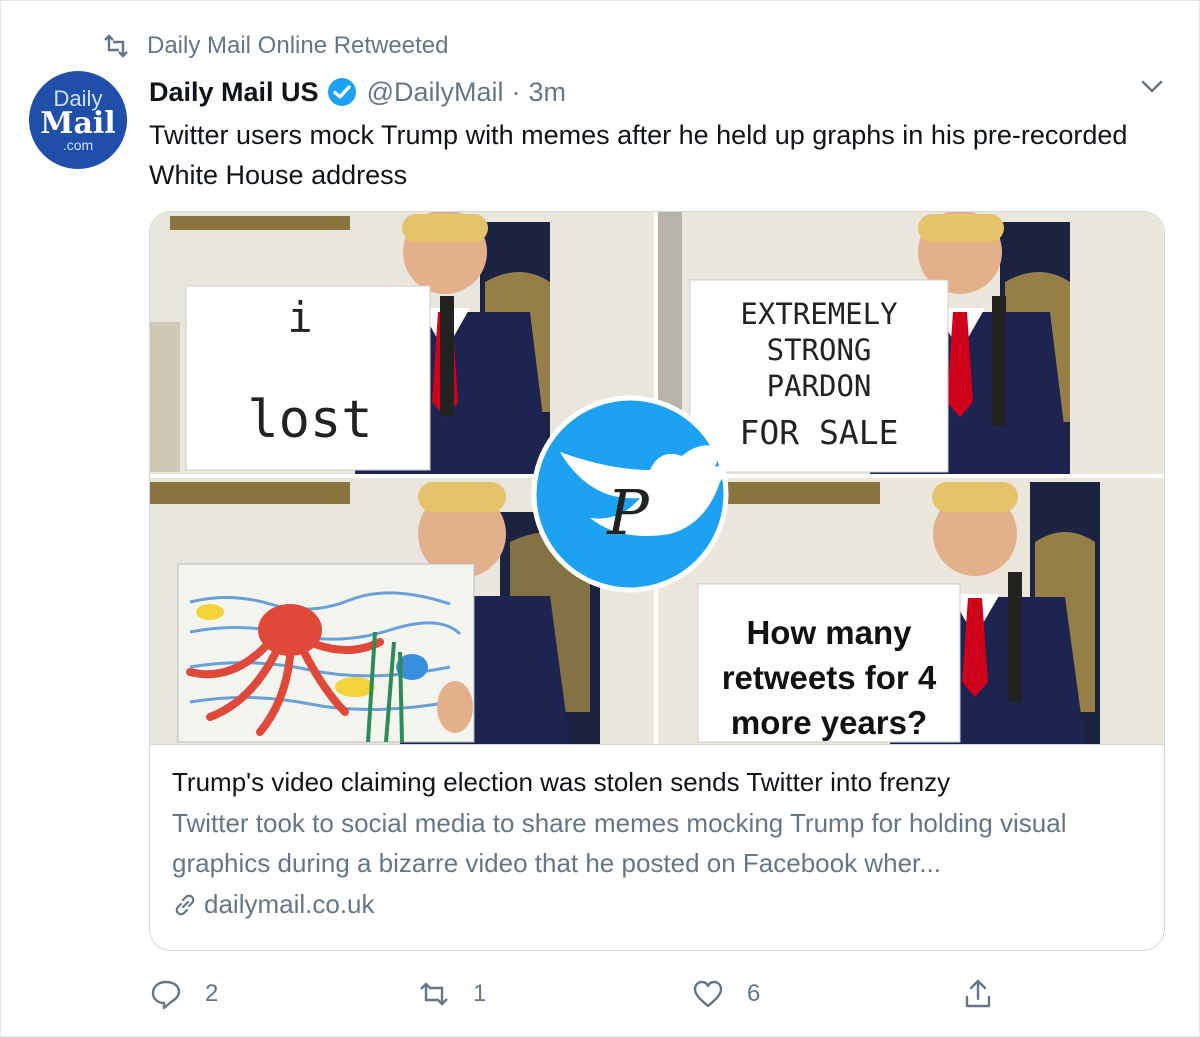  I want to click on retweet-context: Daily Mail Online Retweeted, so click(274, 46).